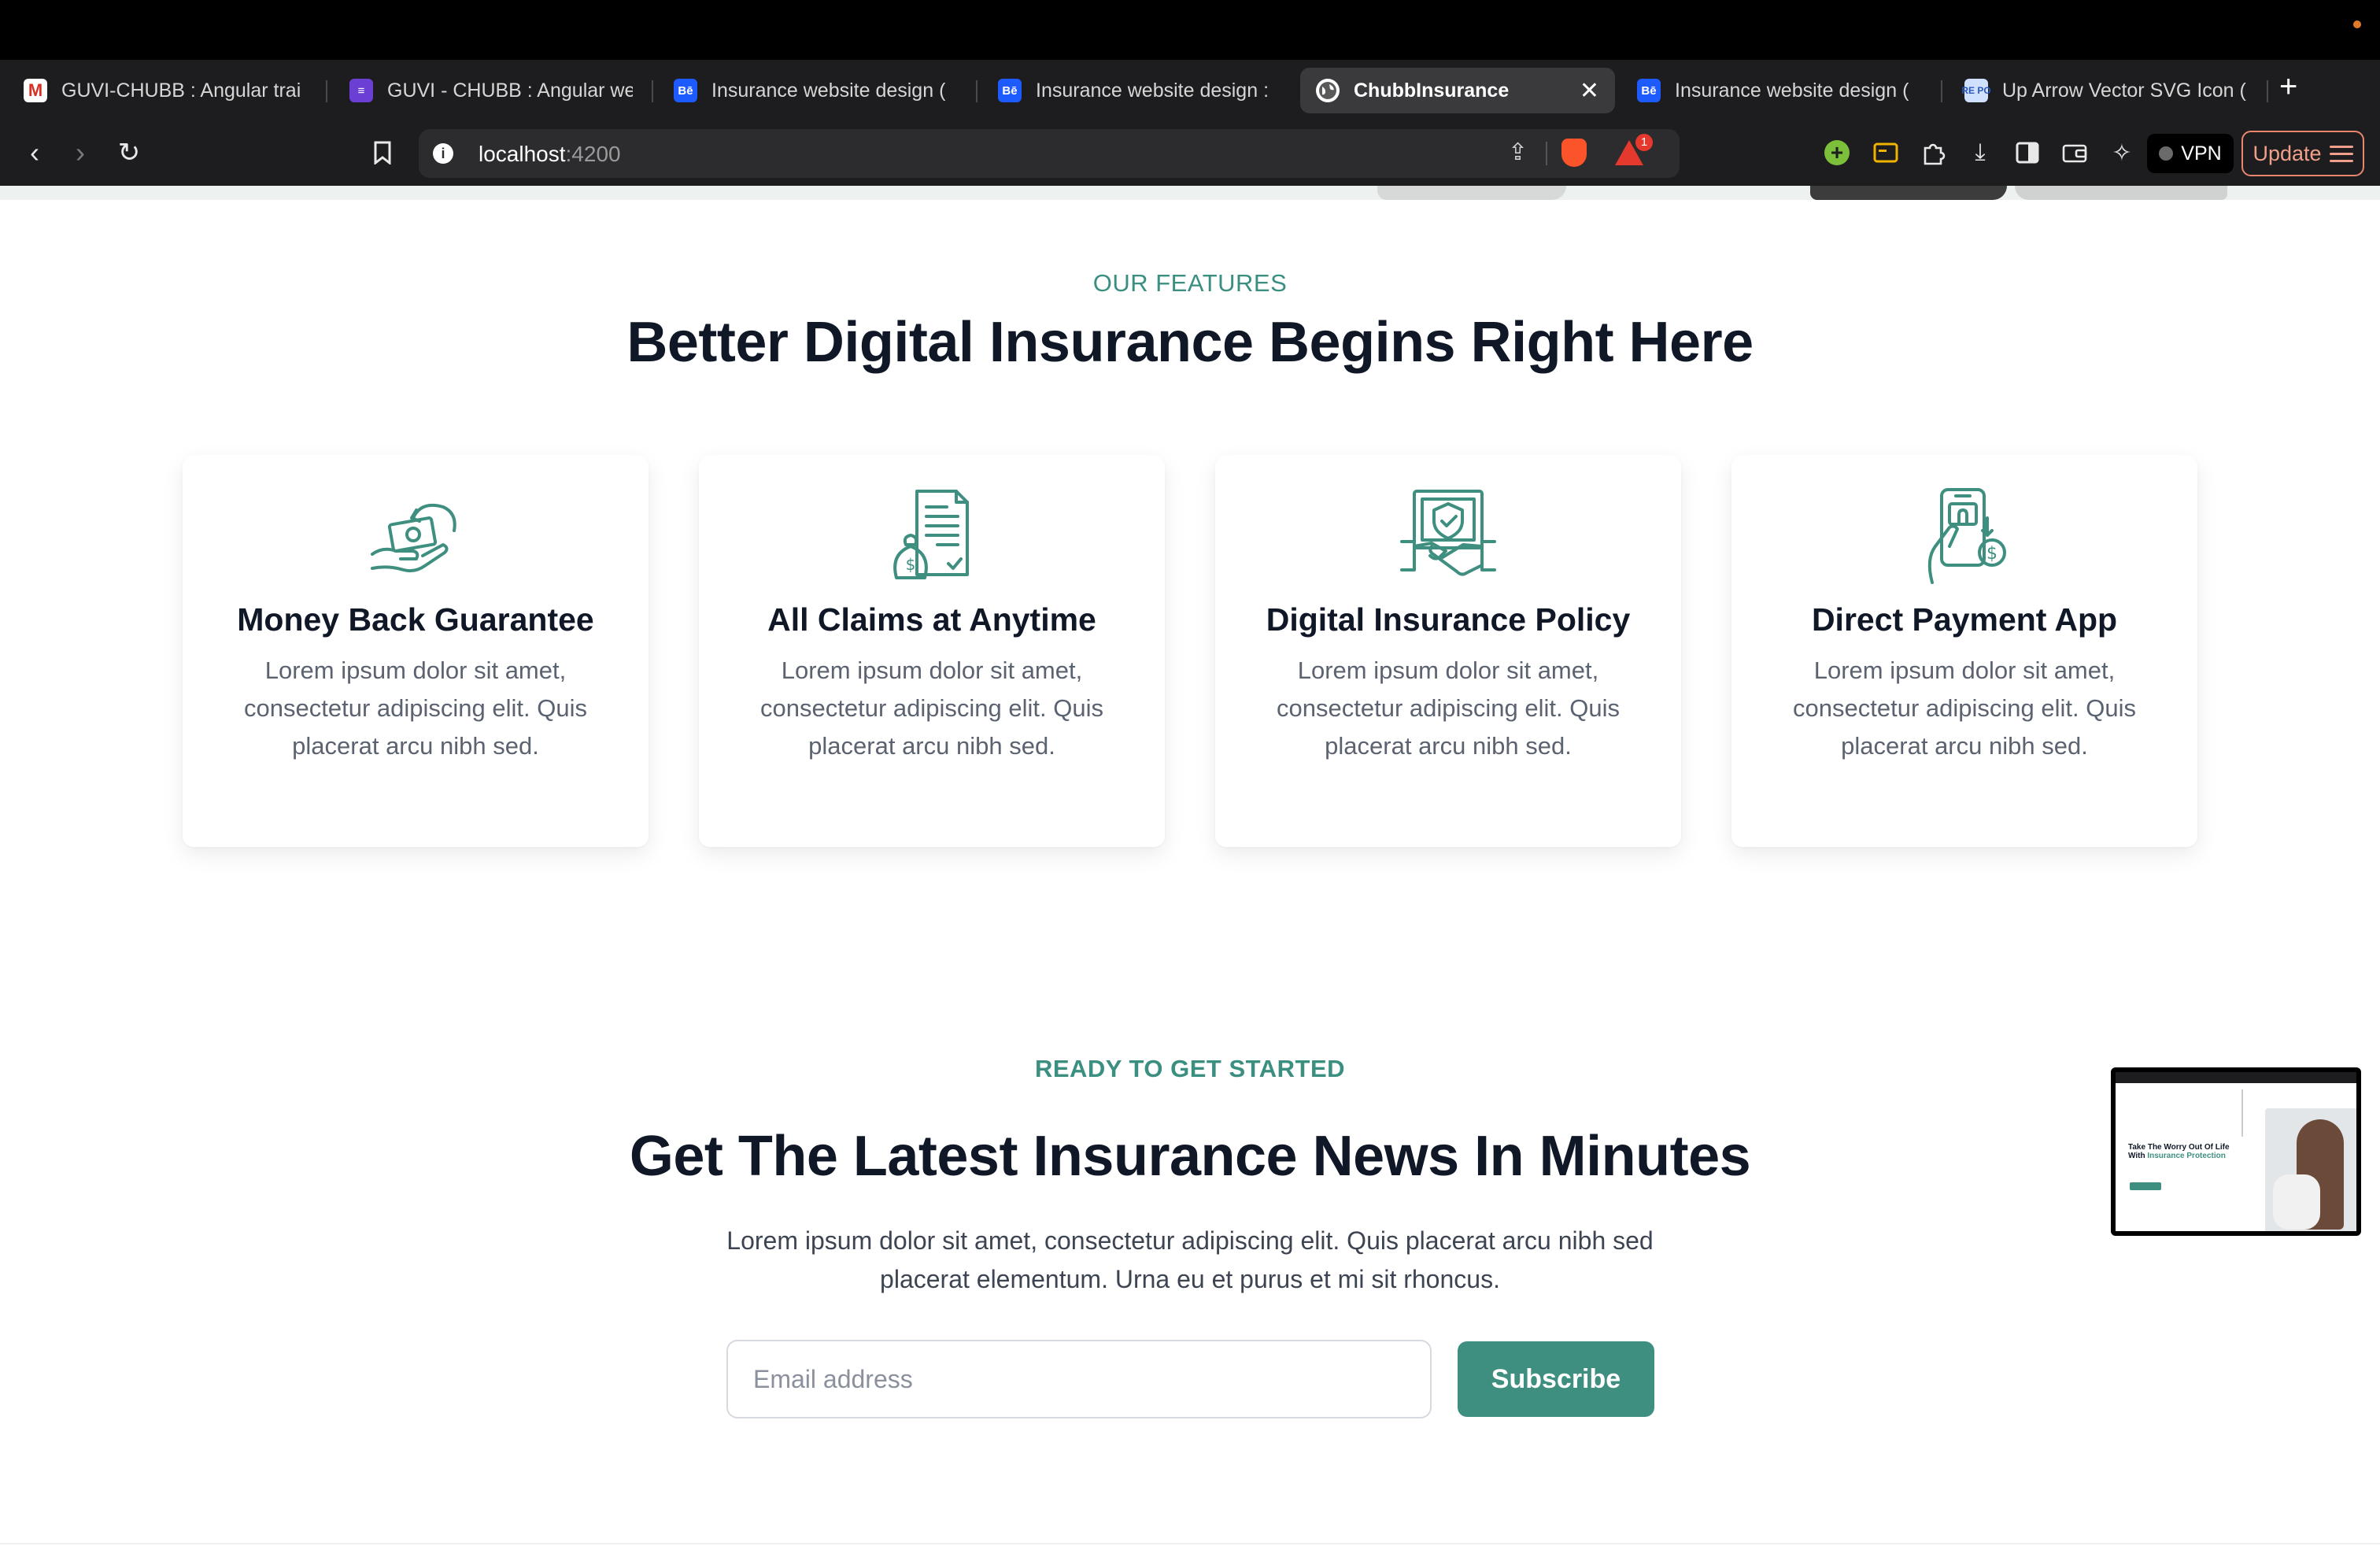 Image resolution: width=2380 pixels, height=1546 pixels. I want to click on update-label: Update, so click(2287, 153).